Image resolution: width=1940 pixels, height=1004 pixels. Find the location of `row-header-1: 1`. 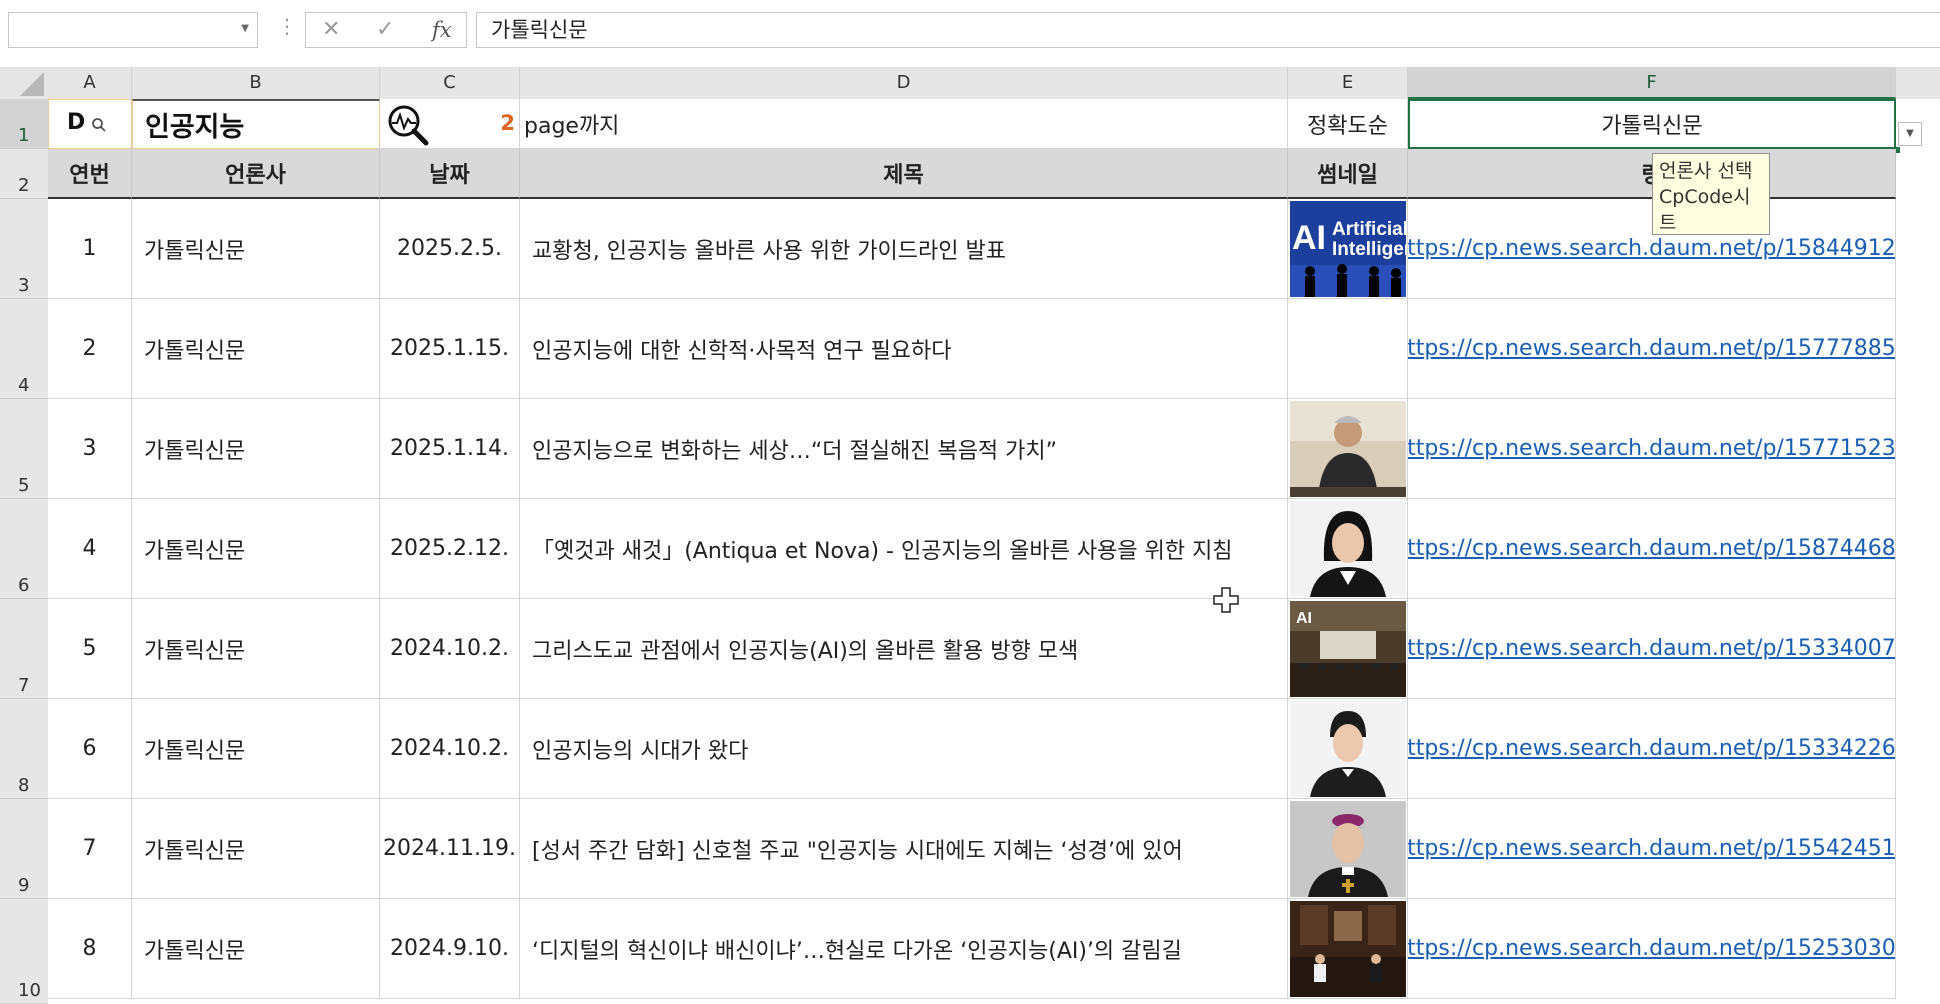

row-header-1: 1 is located at coordinates (24, 124).